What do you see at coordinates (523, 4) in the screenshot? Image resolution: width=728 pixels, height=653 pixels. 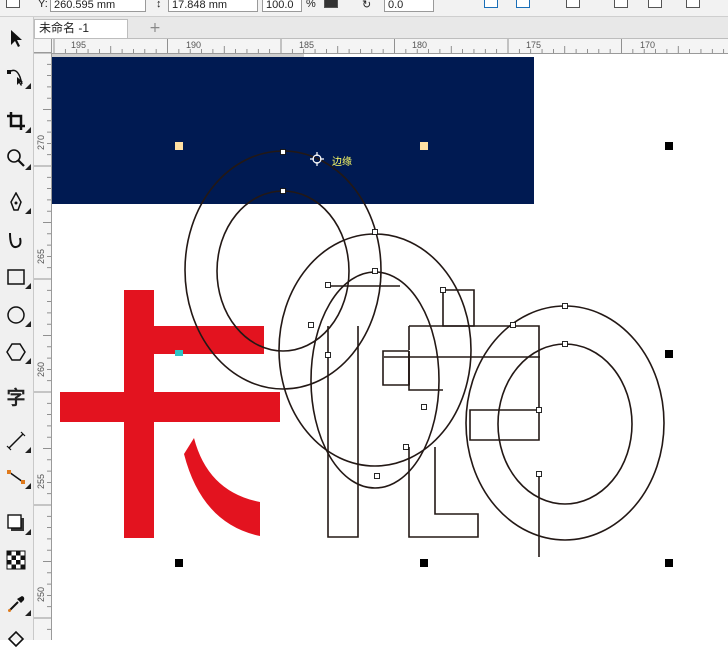 I see `mirror-vertical-icon` at bounding box center [523, 4].